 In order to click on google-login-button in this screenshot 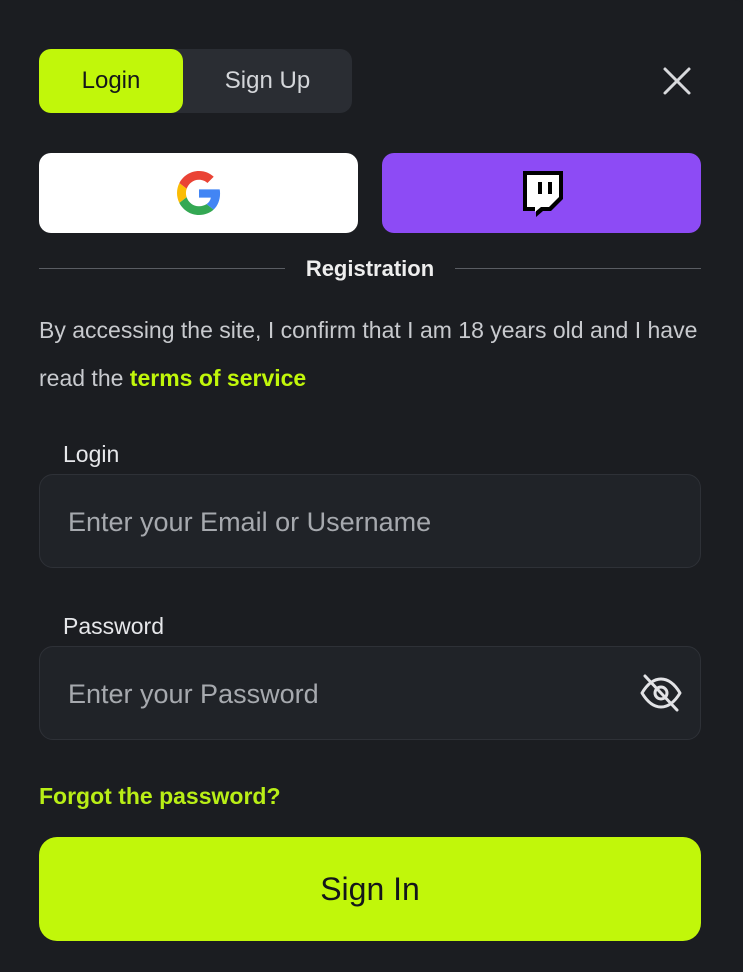, I will do `click(198, 193)`.